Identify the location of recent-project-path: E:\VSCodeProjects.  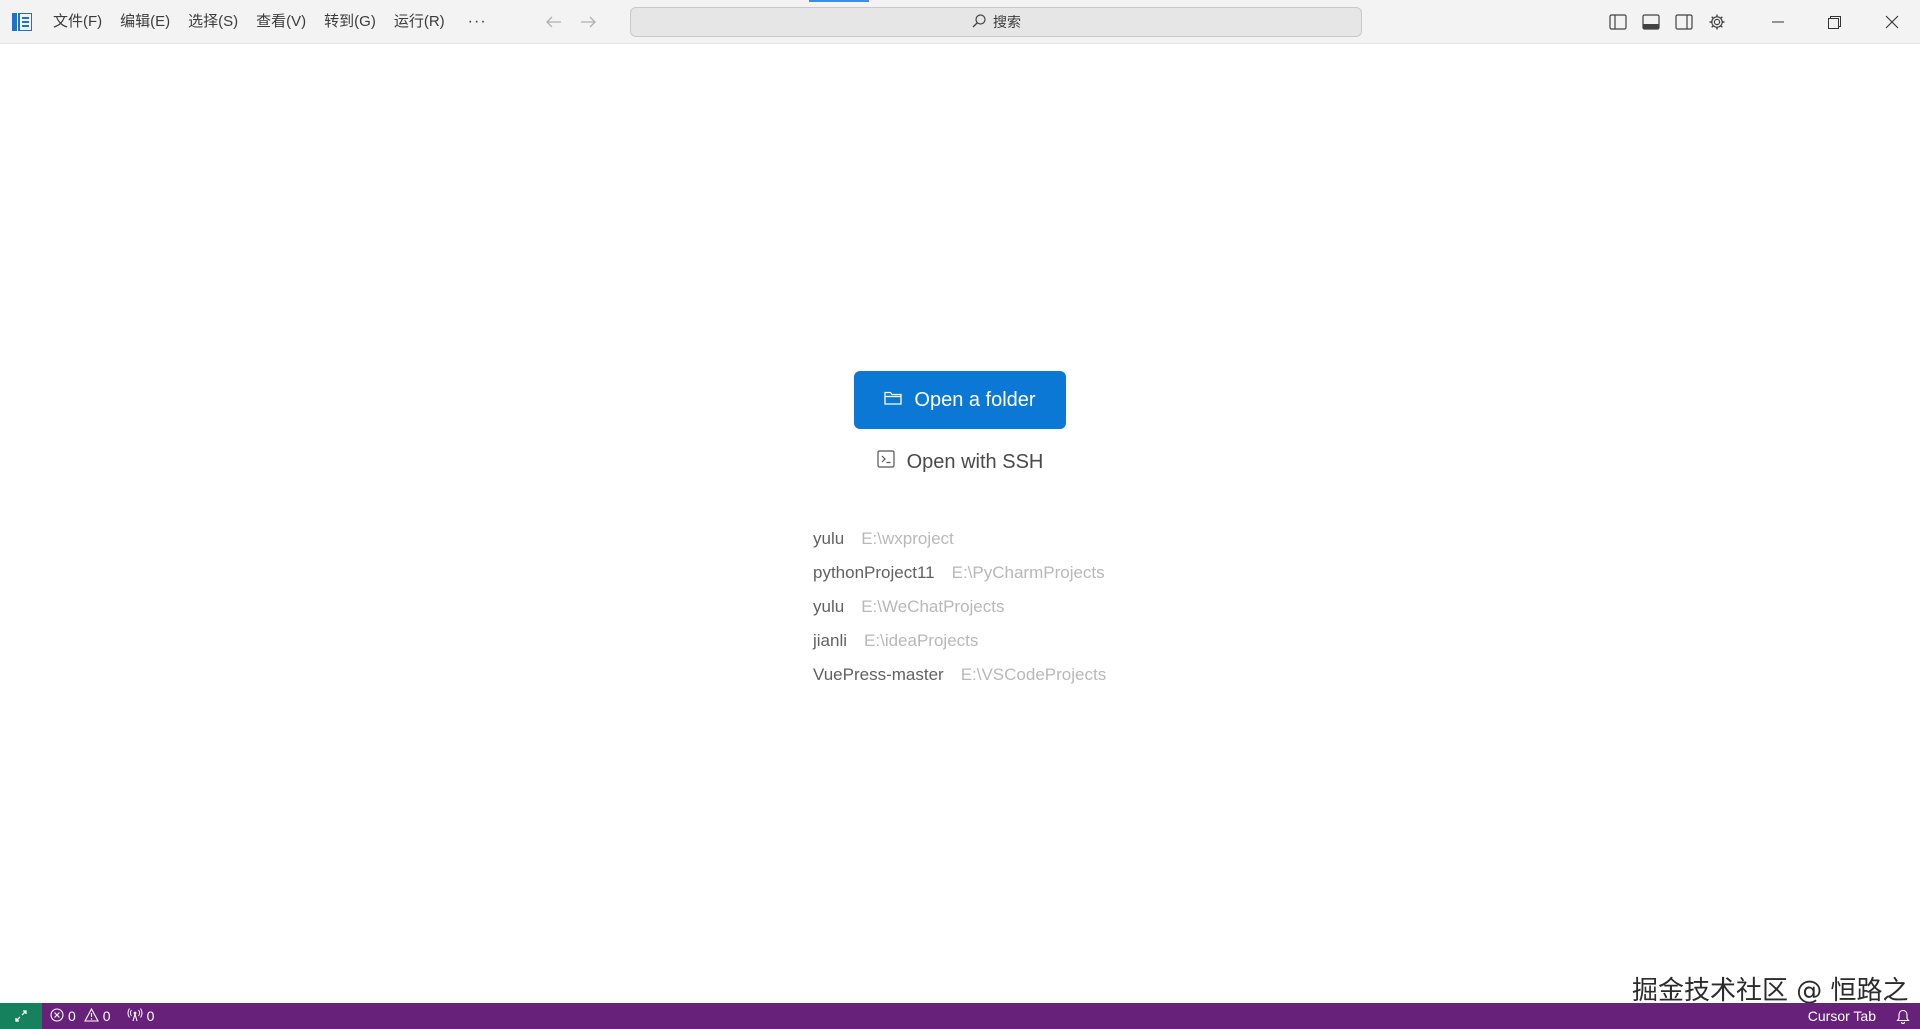
(1033, 674).